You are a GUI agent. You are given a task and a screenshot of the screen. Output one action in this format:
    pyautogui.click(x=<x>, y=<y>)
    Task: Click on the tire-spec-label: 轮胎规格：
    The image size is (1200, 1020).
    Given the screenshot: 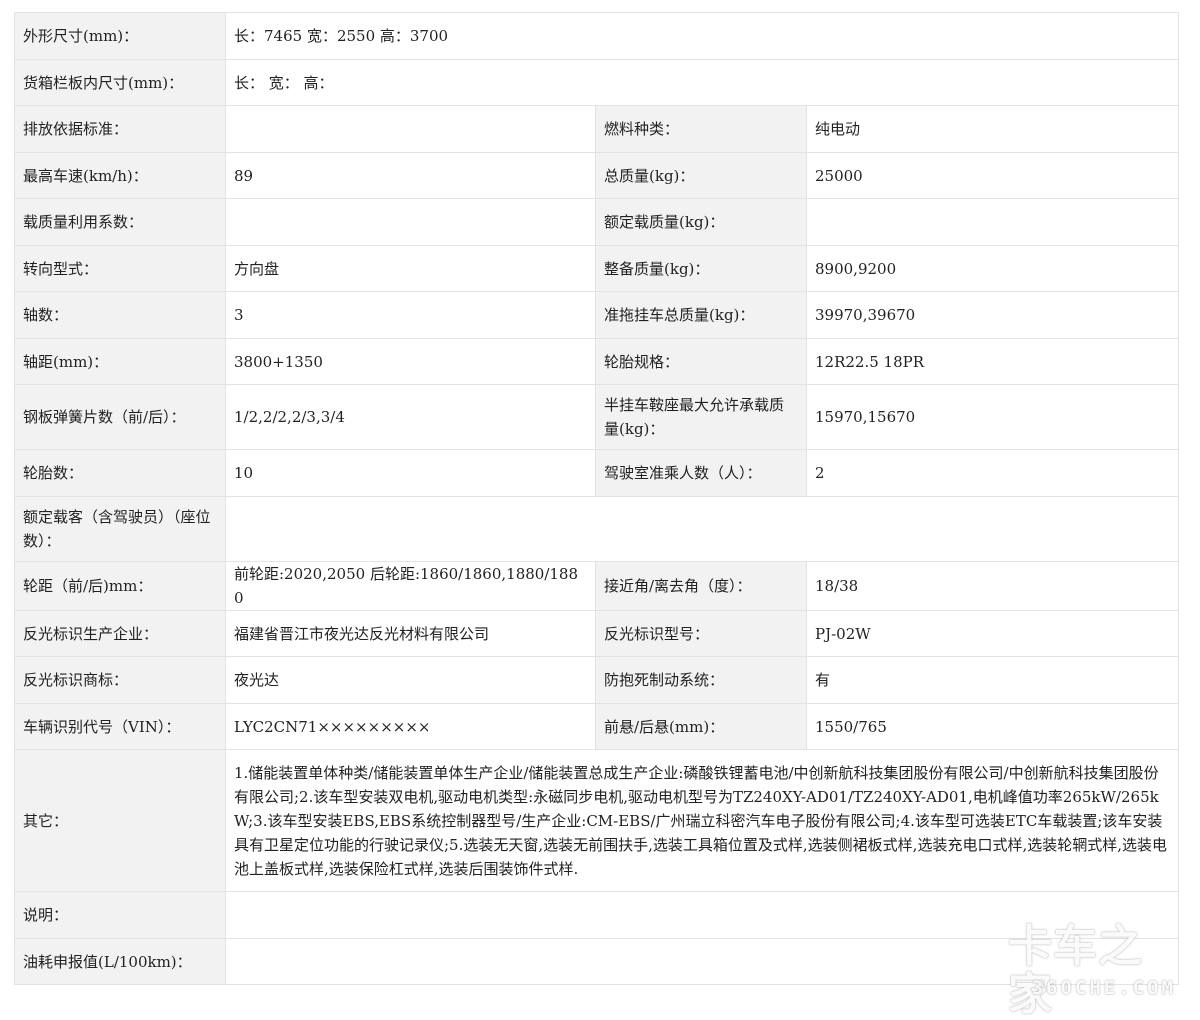 What is the action you would take?
    pyautogui.click(x=701, y=361)
    